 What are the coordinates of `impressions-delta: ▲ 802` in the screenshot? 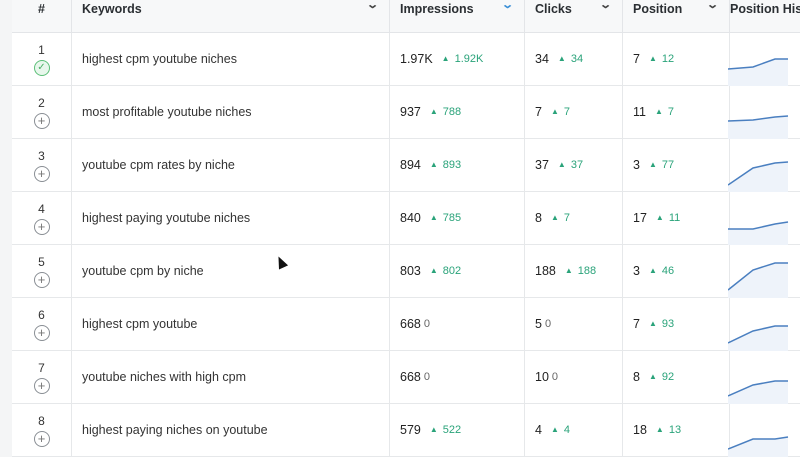 It's located at (445, 271).